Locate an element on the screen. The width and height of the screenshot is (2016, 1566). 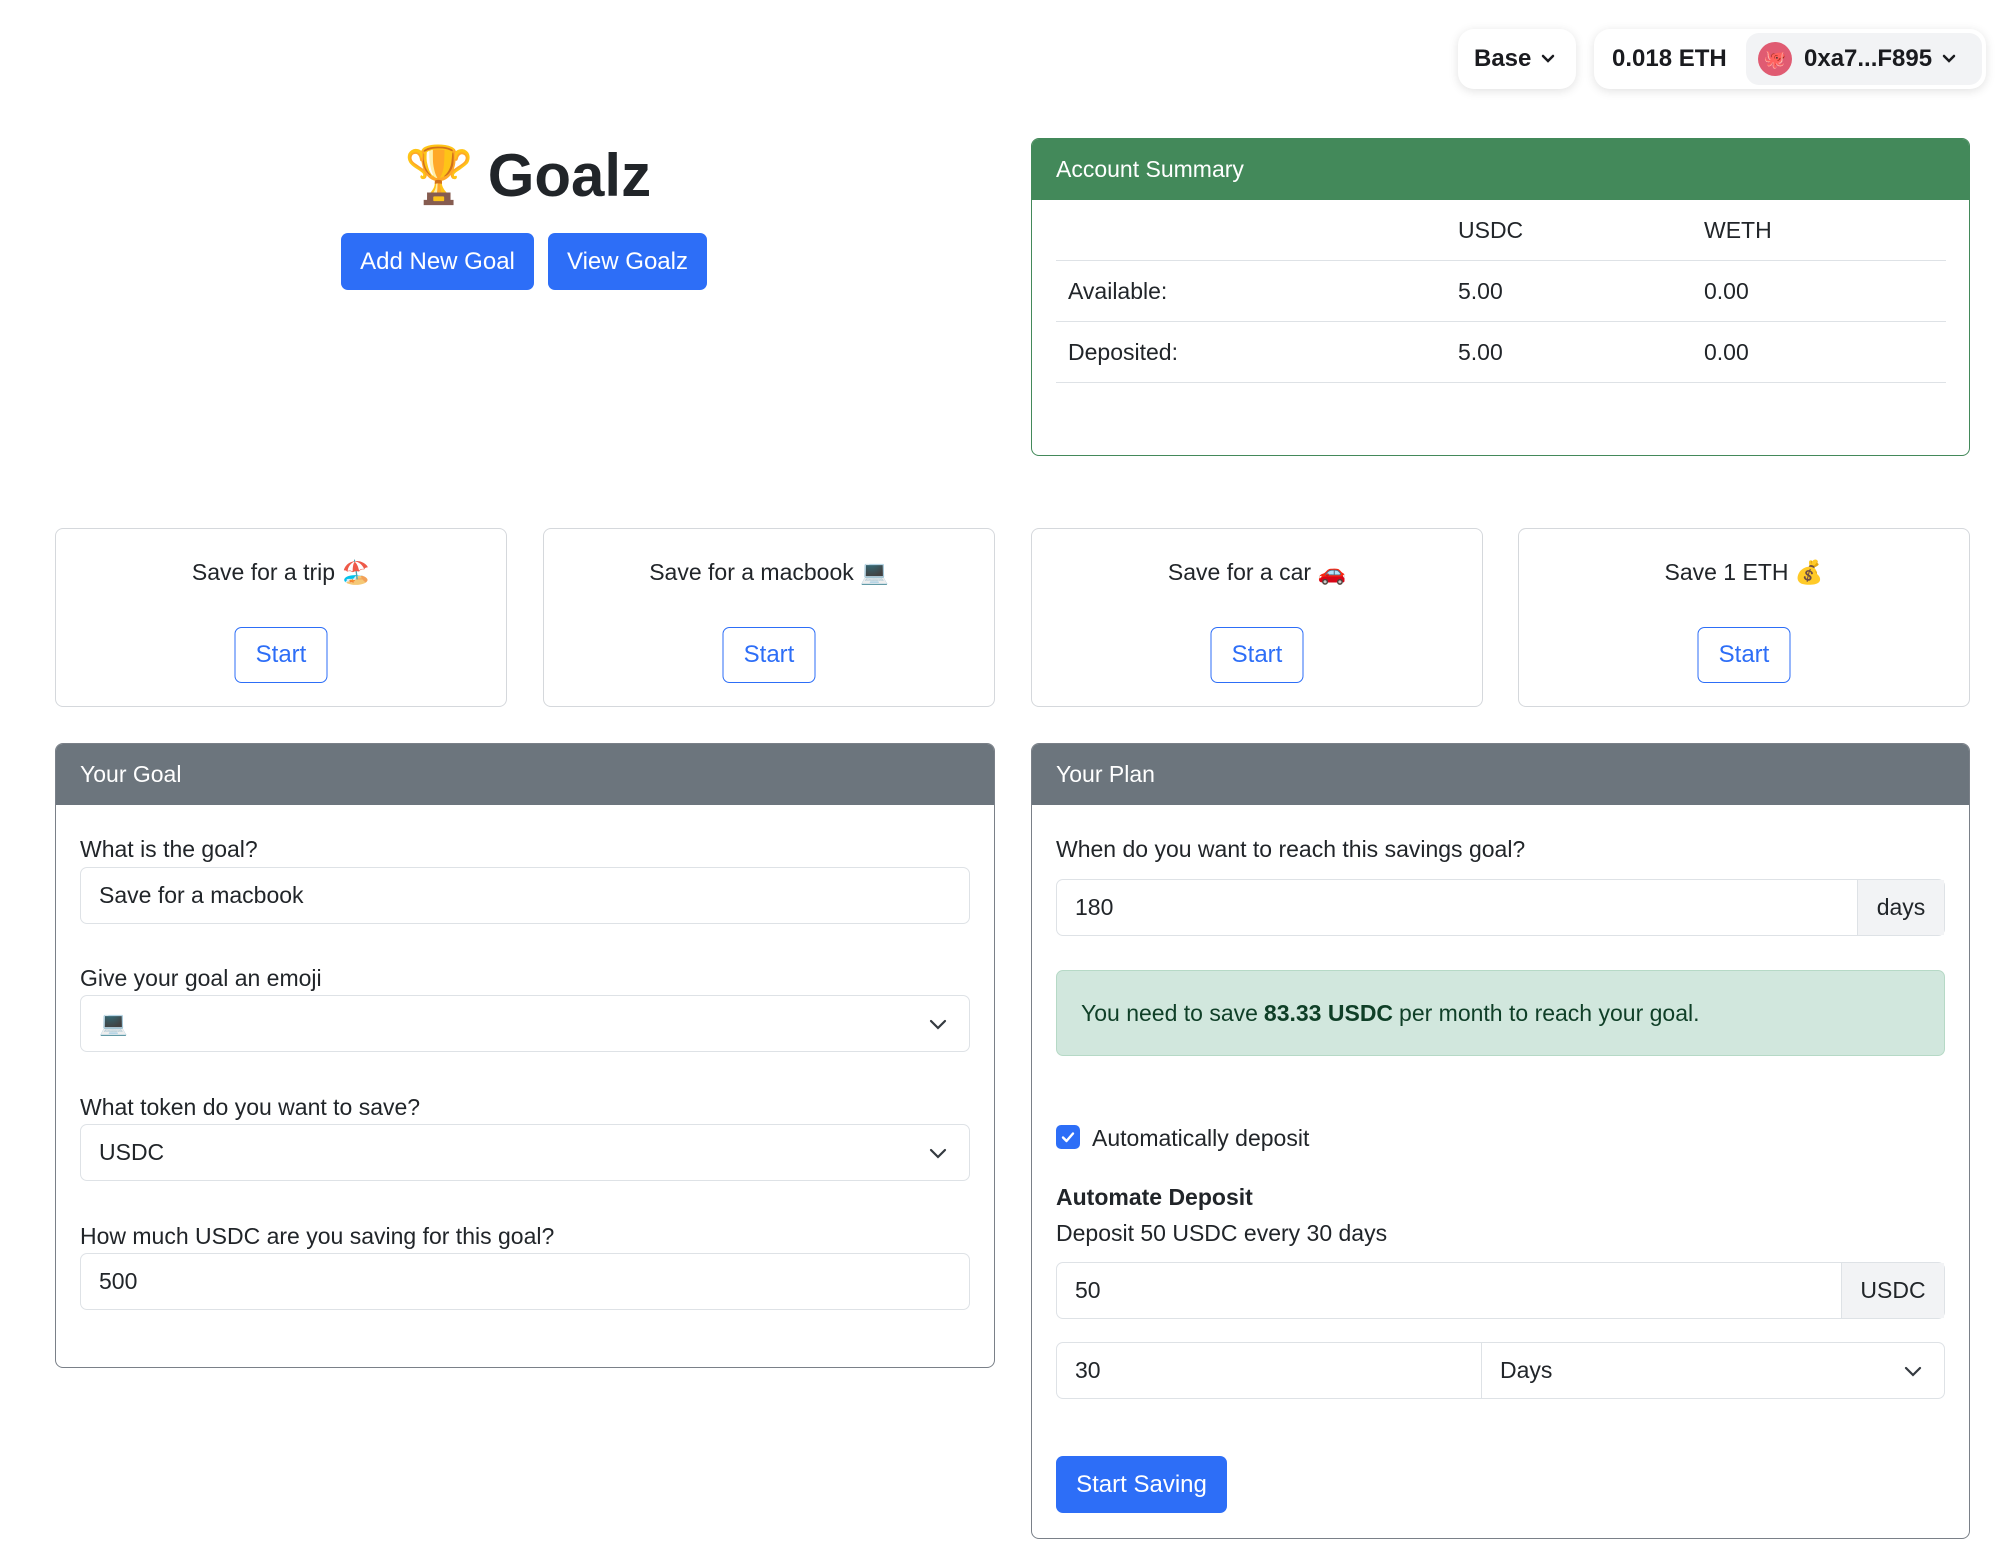
emoji-label: Give your goal an emoji is located at coordinates (201, 978).